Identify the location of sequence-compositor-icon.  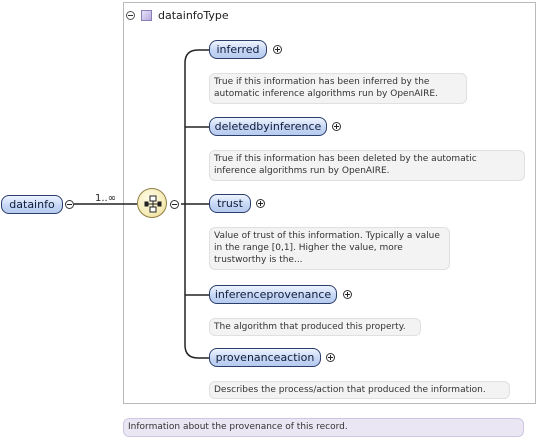
(152, 203).